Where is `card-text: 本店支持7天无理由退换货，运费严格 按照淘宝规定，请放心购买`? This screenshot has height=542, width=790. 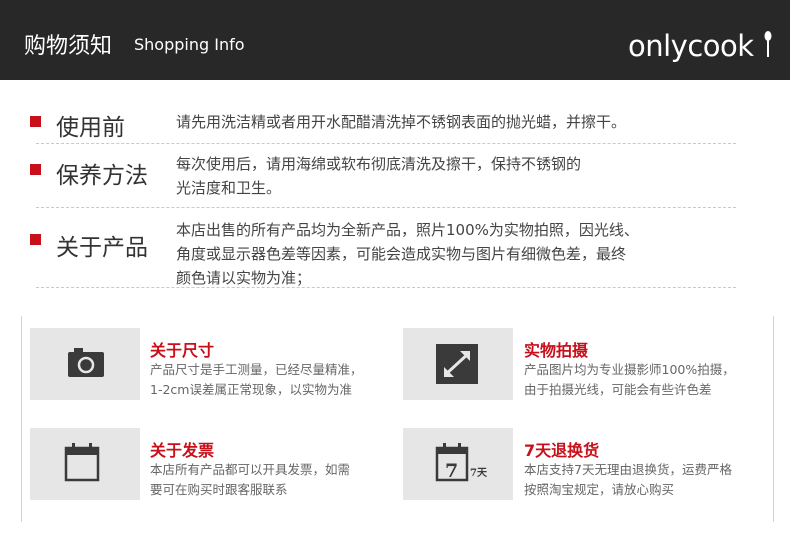
card-text: 本店支持7天无理由退换货，运费严格 按照淘宝规定，请放心购买 is located at coordinates (628, 480).